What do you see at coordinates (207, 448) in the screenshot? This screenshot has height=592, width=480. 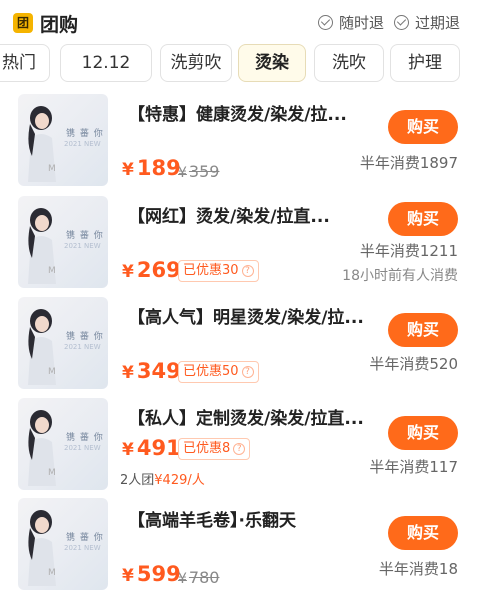 I see `discount-label: 已优惠8` at bounding box center [207, 448].